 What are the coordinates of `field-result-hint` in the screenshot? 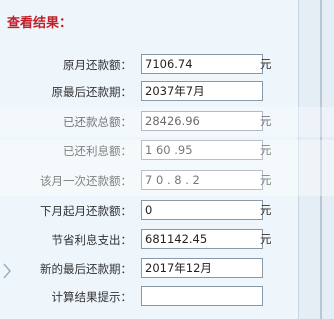 It's located at (202, 296).